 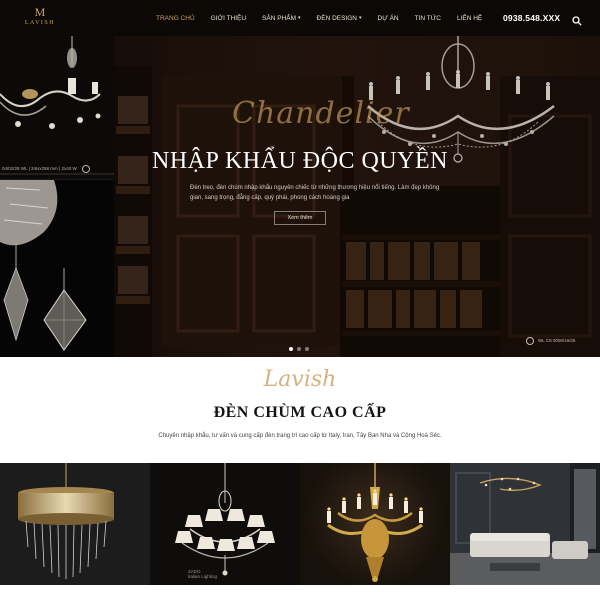 I want to click on logo-text: LAVISH, so click(x=40, y=23).